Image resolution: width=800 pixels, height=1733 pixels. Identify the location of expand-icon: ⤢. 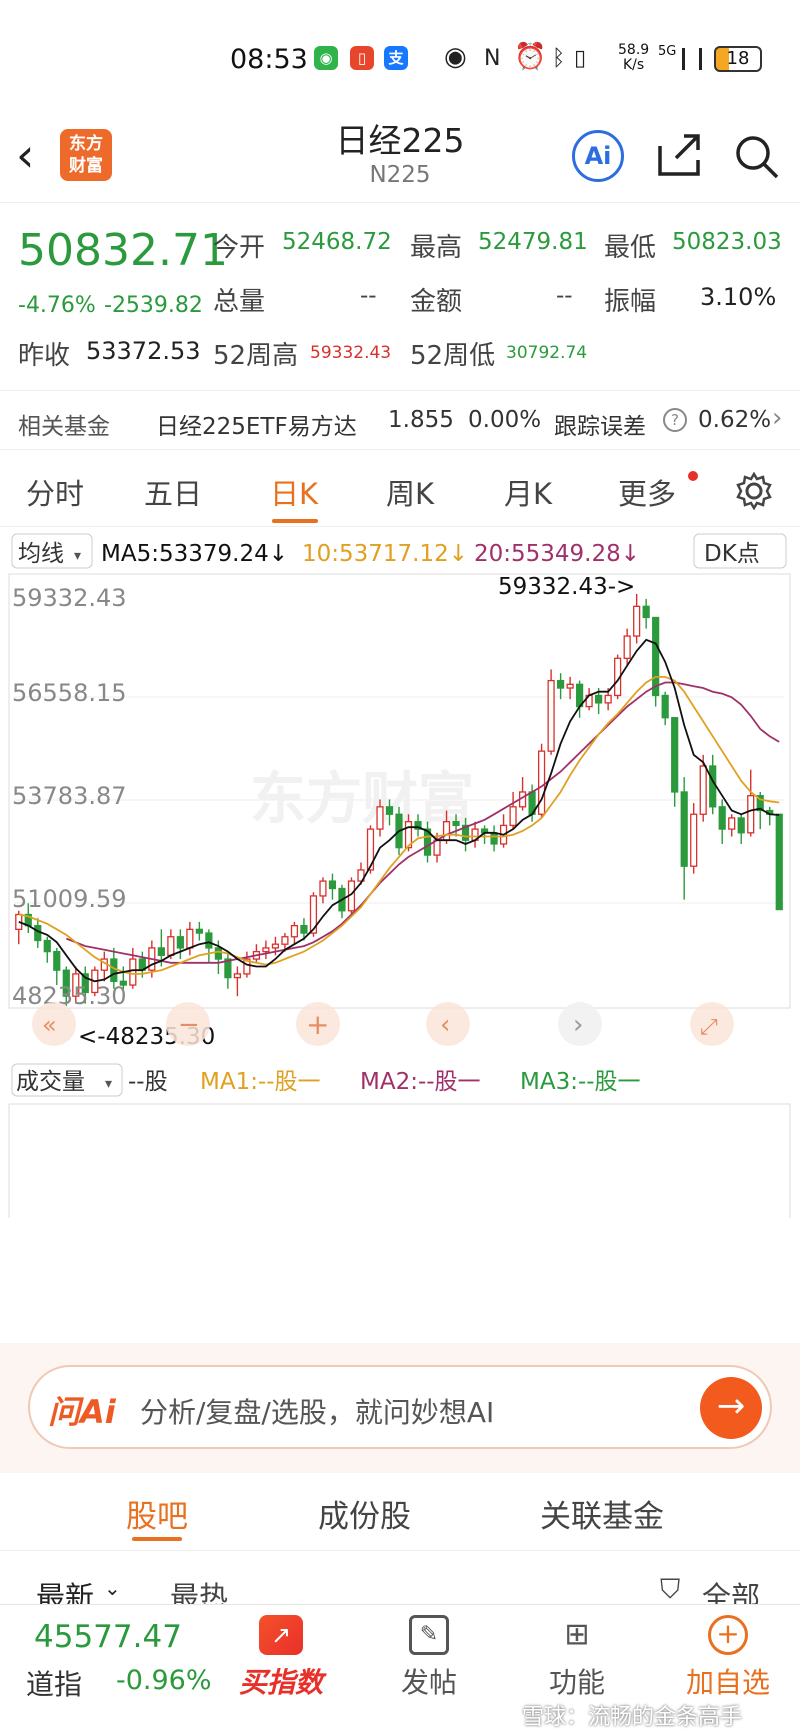
(709, 1027).